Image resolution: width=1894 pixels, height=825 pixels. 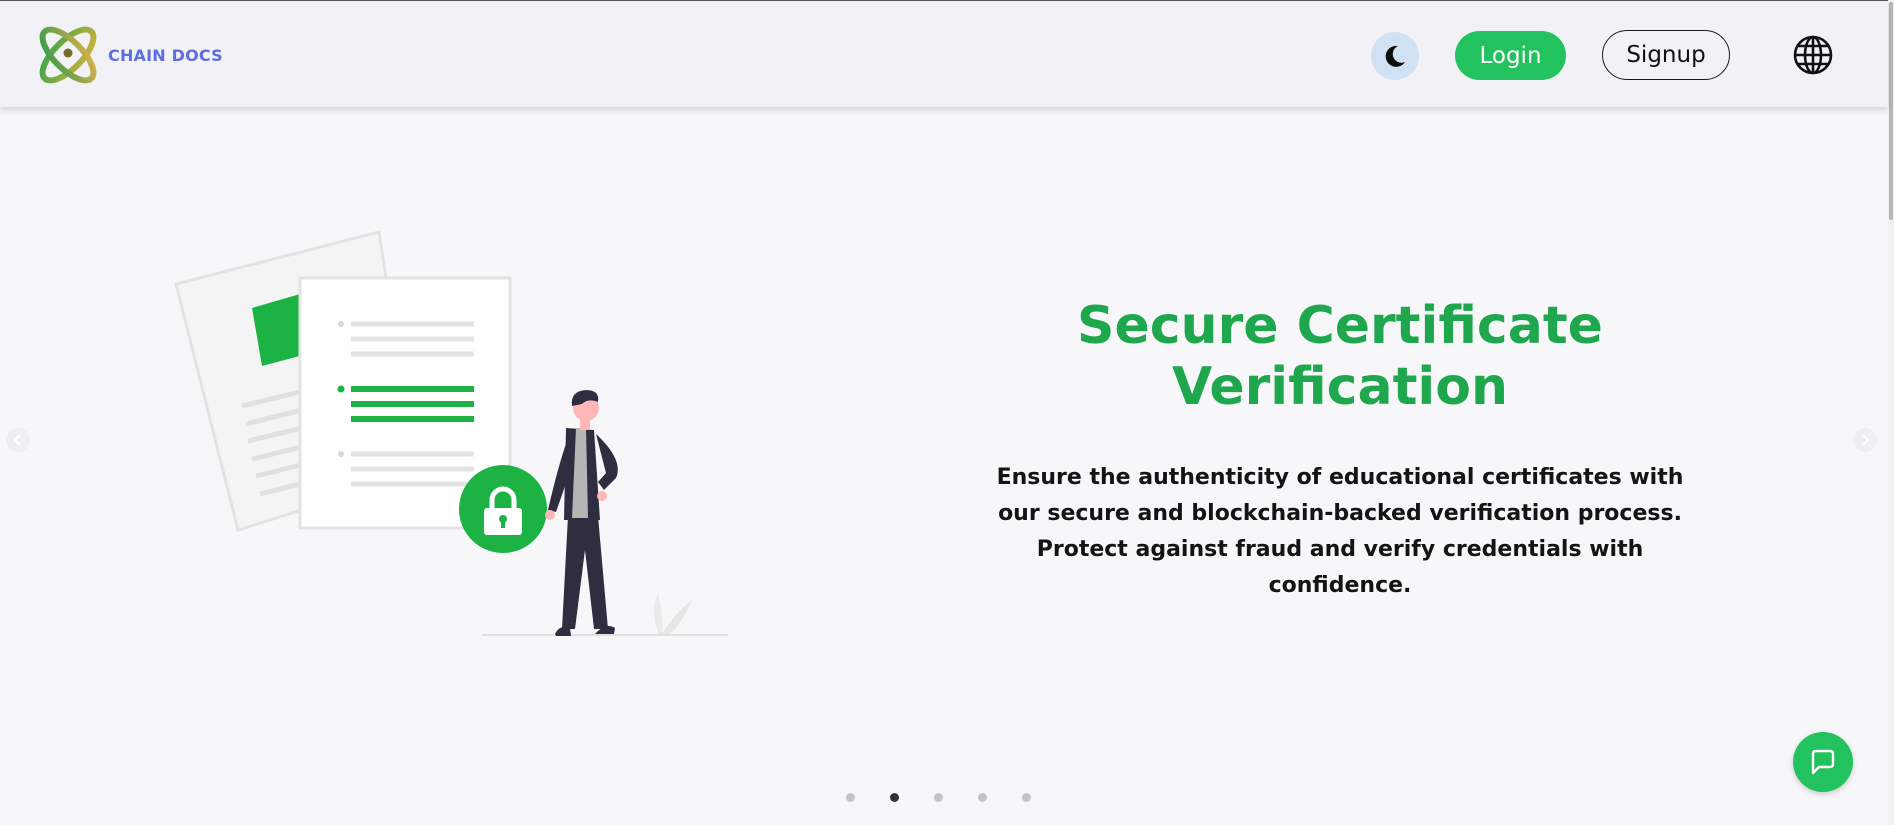 What do you see at coordinates (1666, 55) in the screenshot?
I see `signup-button: Signup` at bounding box center [1666, 55].